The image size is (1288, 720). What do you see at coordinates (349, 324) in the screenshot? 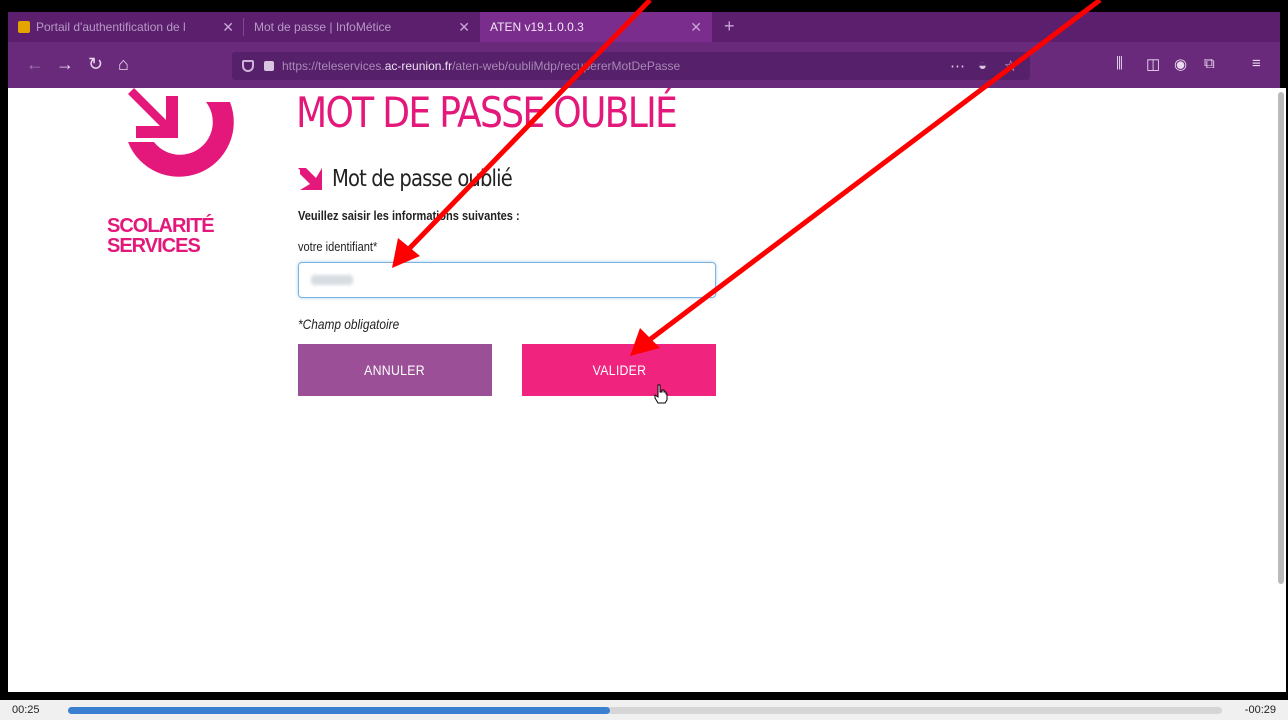
I see `required-field-note: *Champ obligatoire` at bounding box center [349, 324].